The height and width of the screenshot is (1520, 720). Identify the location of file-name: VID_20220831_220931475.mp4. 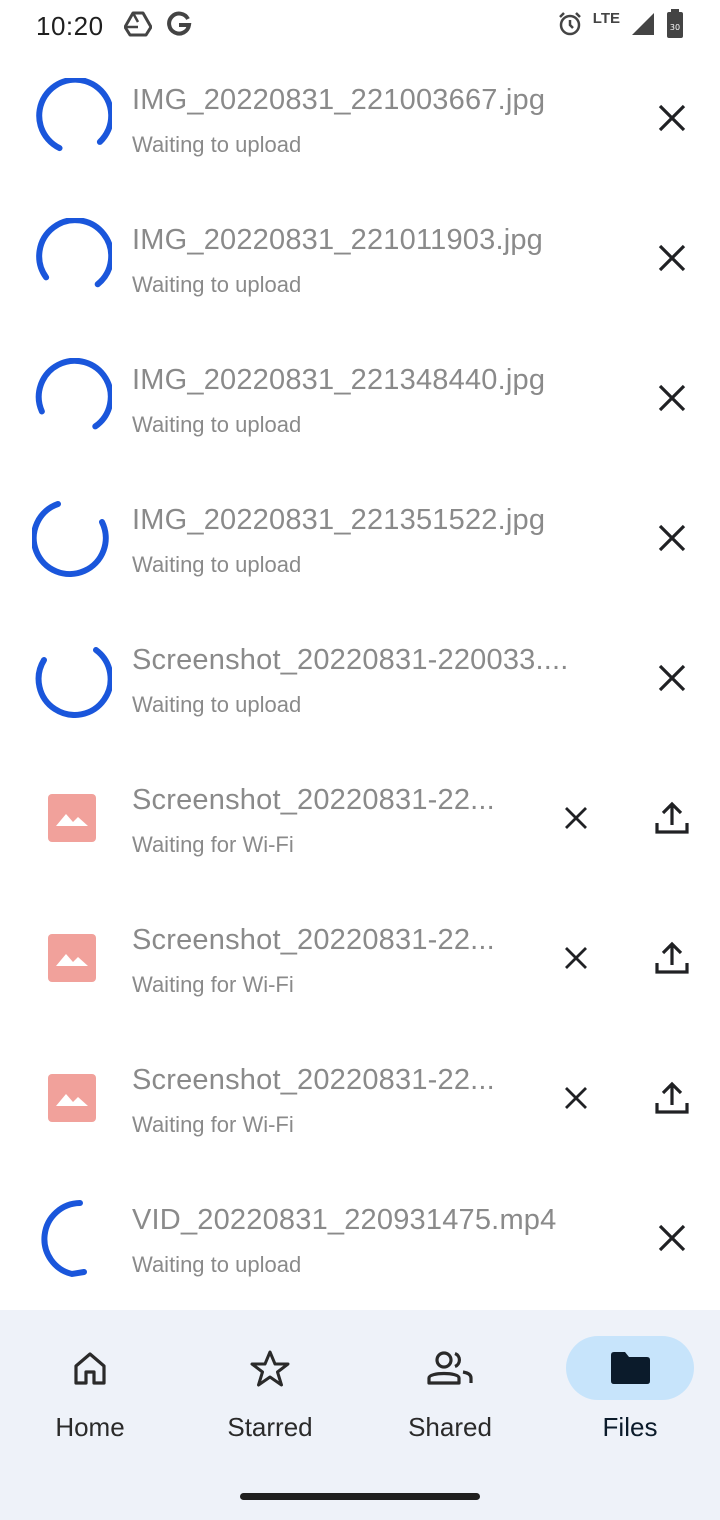
(344, 1220).